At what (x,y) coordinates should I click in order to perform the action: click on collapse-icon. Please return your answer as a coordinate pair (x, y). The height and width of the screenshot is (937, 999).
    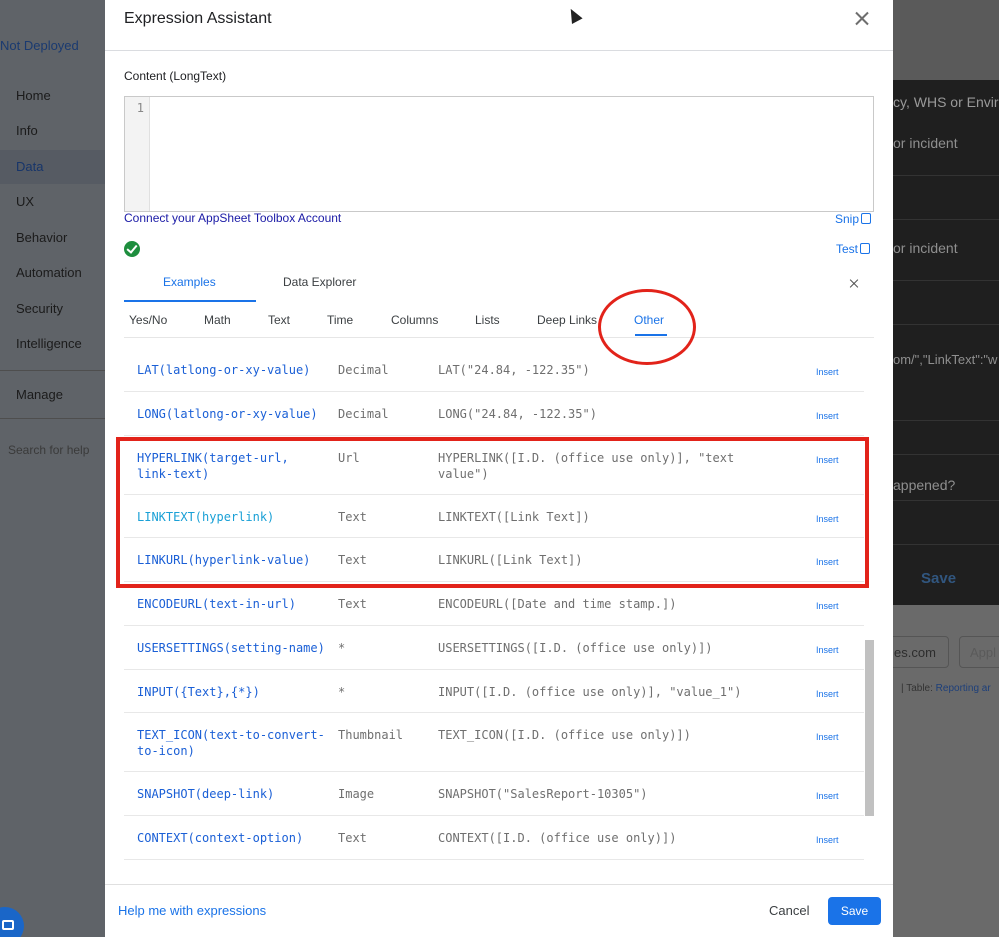
    Looking at the image, I should click on (854, 283).